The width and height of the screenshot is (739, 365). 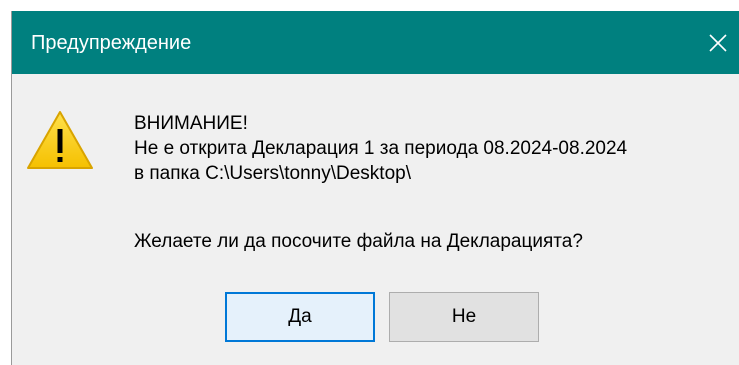 I want to click on no-button: Не, so click(x=464, y=317).